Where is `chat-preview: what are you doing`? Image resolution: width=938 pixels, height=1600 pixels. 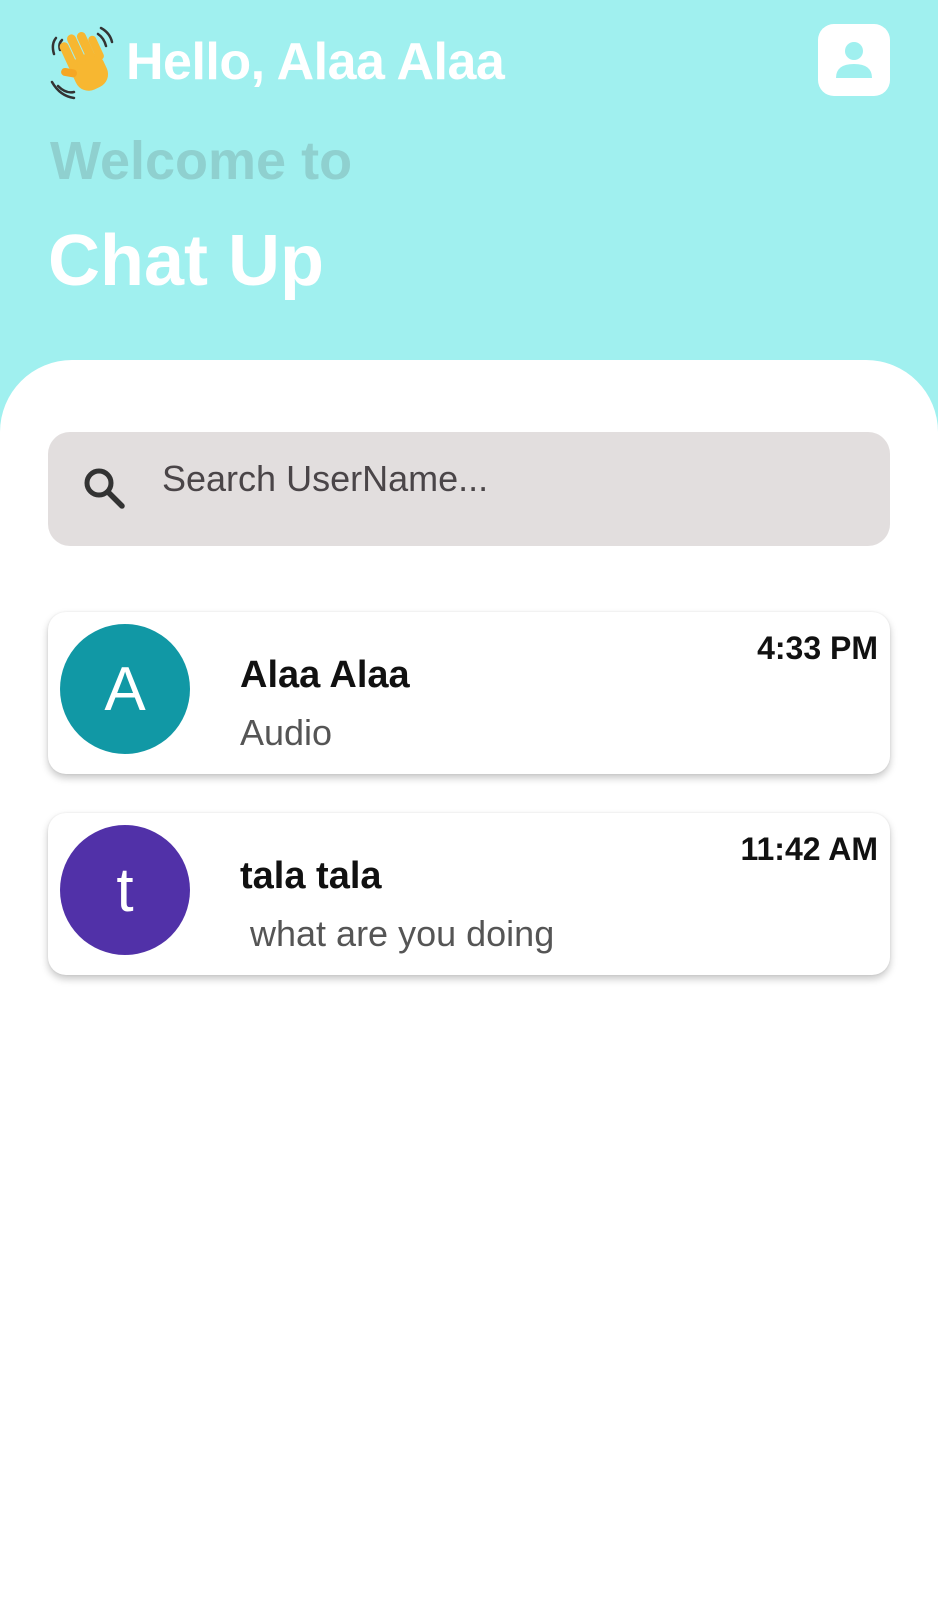
chat-preview: what are you doing is located at coordinates (397, 933).